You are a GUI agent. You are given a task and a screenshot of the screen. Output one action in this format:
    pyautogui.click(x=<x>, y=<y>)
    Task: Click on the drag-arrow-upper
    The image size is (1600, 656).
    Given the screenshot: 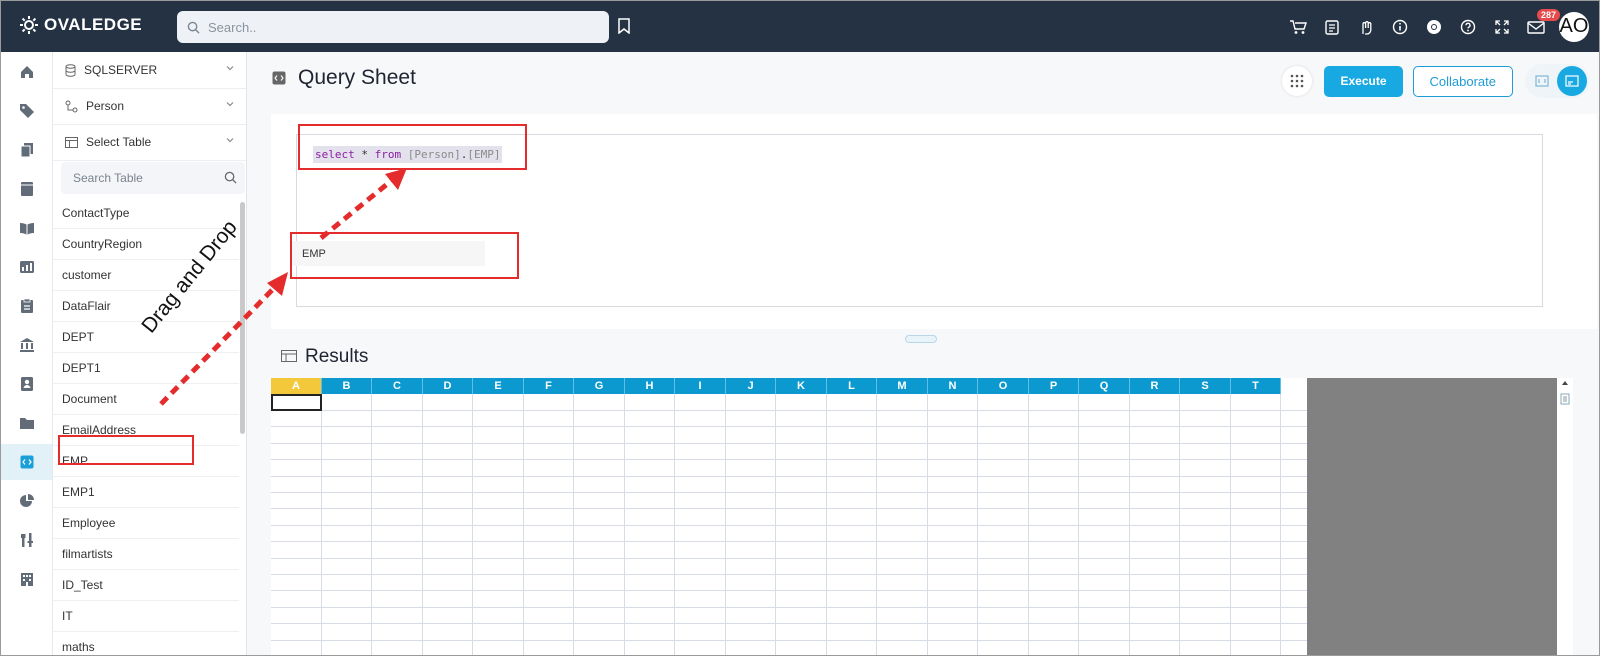 What is the action you would take?
    pyautogui.click(x=363, y=204)
    